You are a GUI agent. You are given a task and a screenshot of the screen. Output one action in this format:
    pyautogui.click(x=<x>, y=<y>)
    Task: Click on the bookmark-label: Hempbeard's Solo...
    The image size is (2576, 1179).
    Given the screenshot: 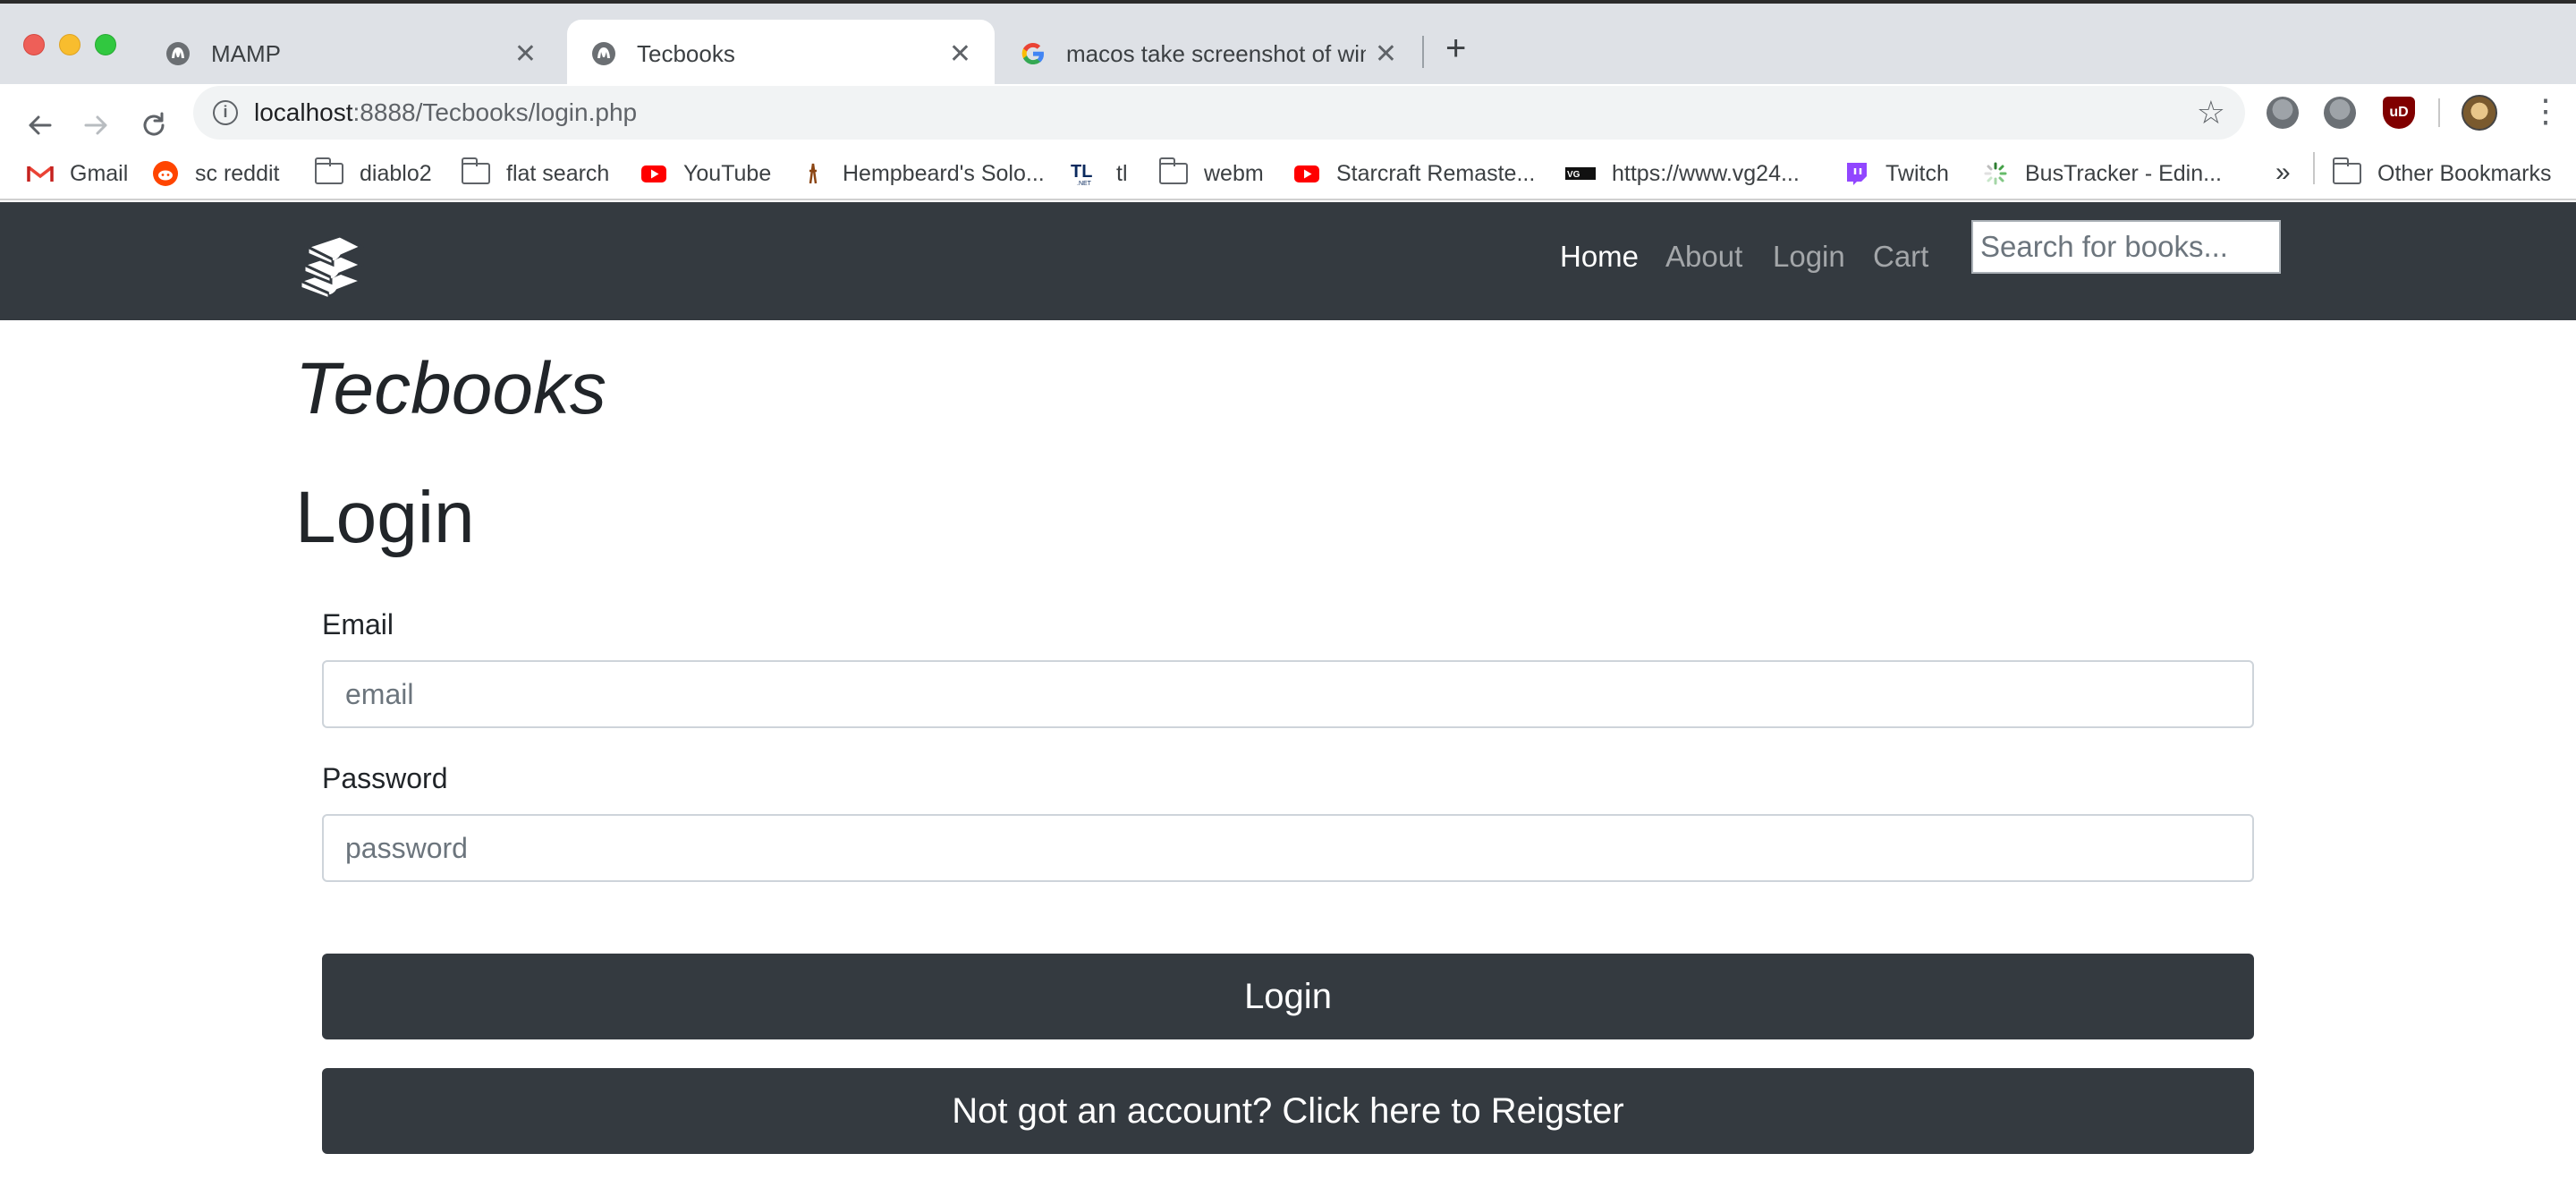 What is the action you would take?
    pyautogui.click(x=944, y=173)
    